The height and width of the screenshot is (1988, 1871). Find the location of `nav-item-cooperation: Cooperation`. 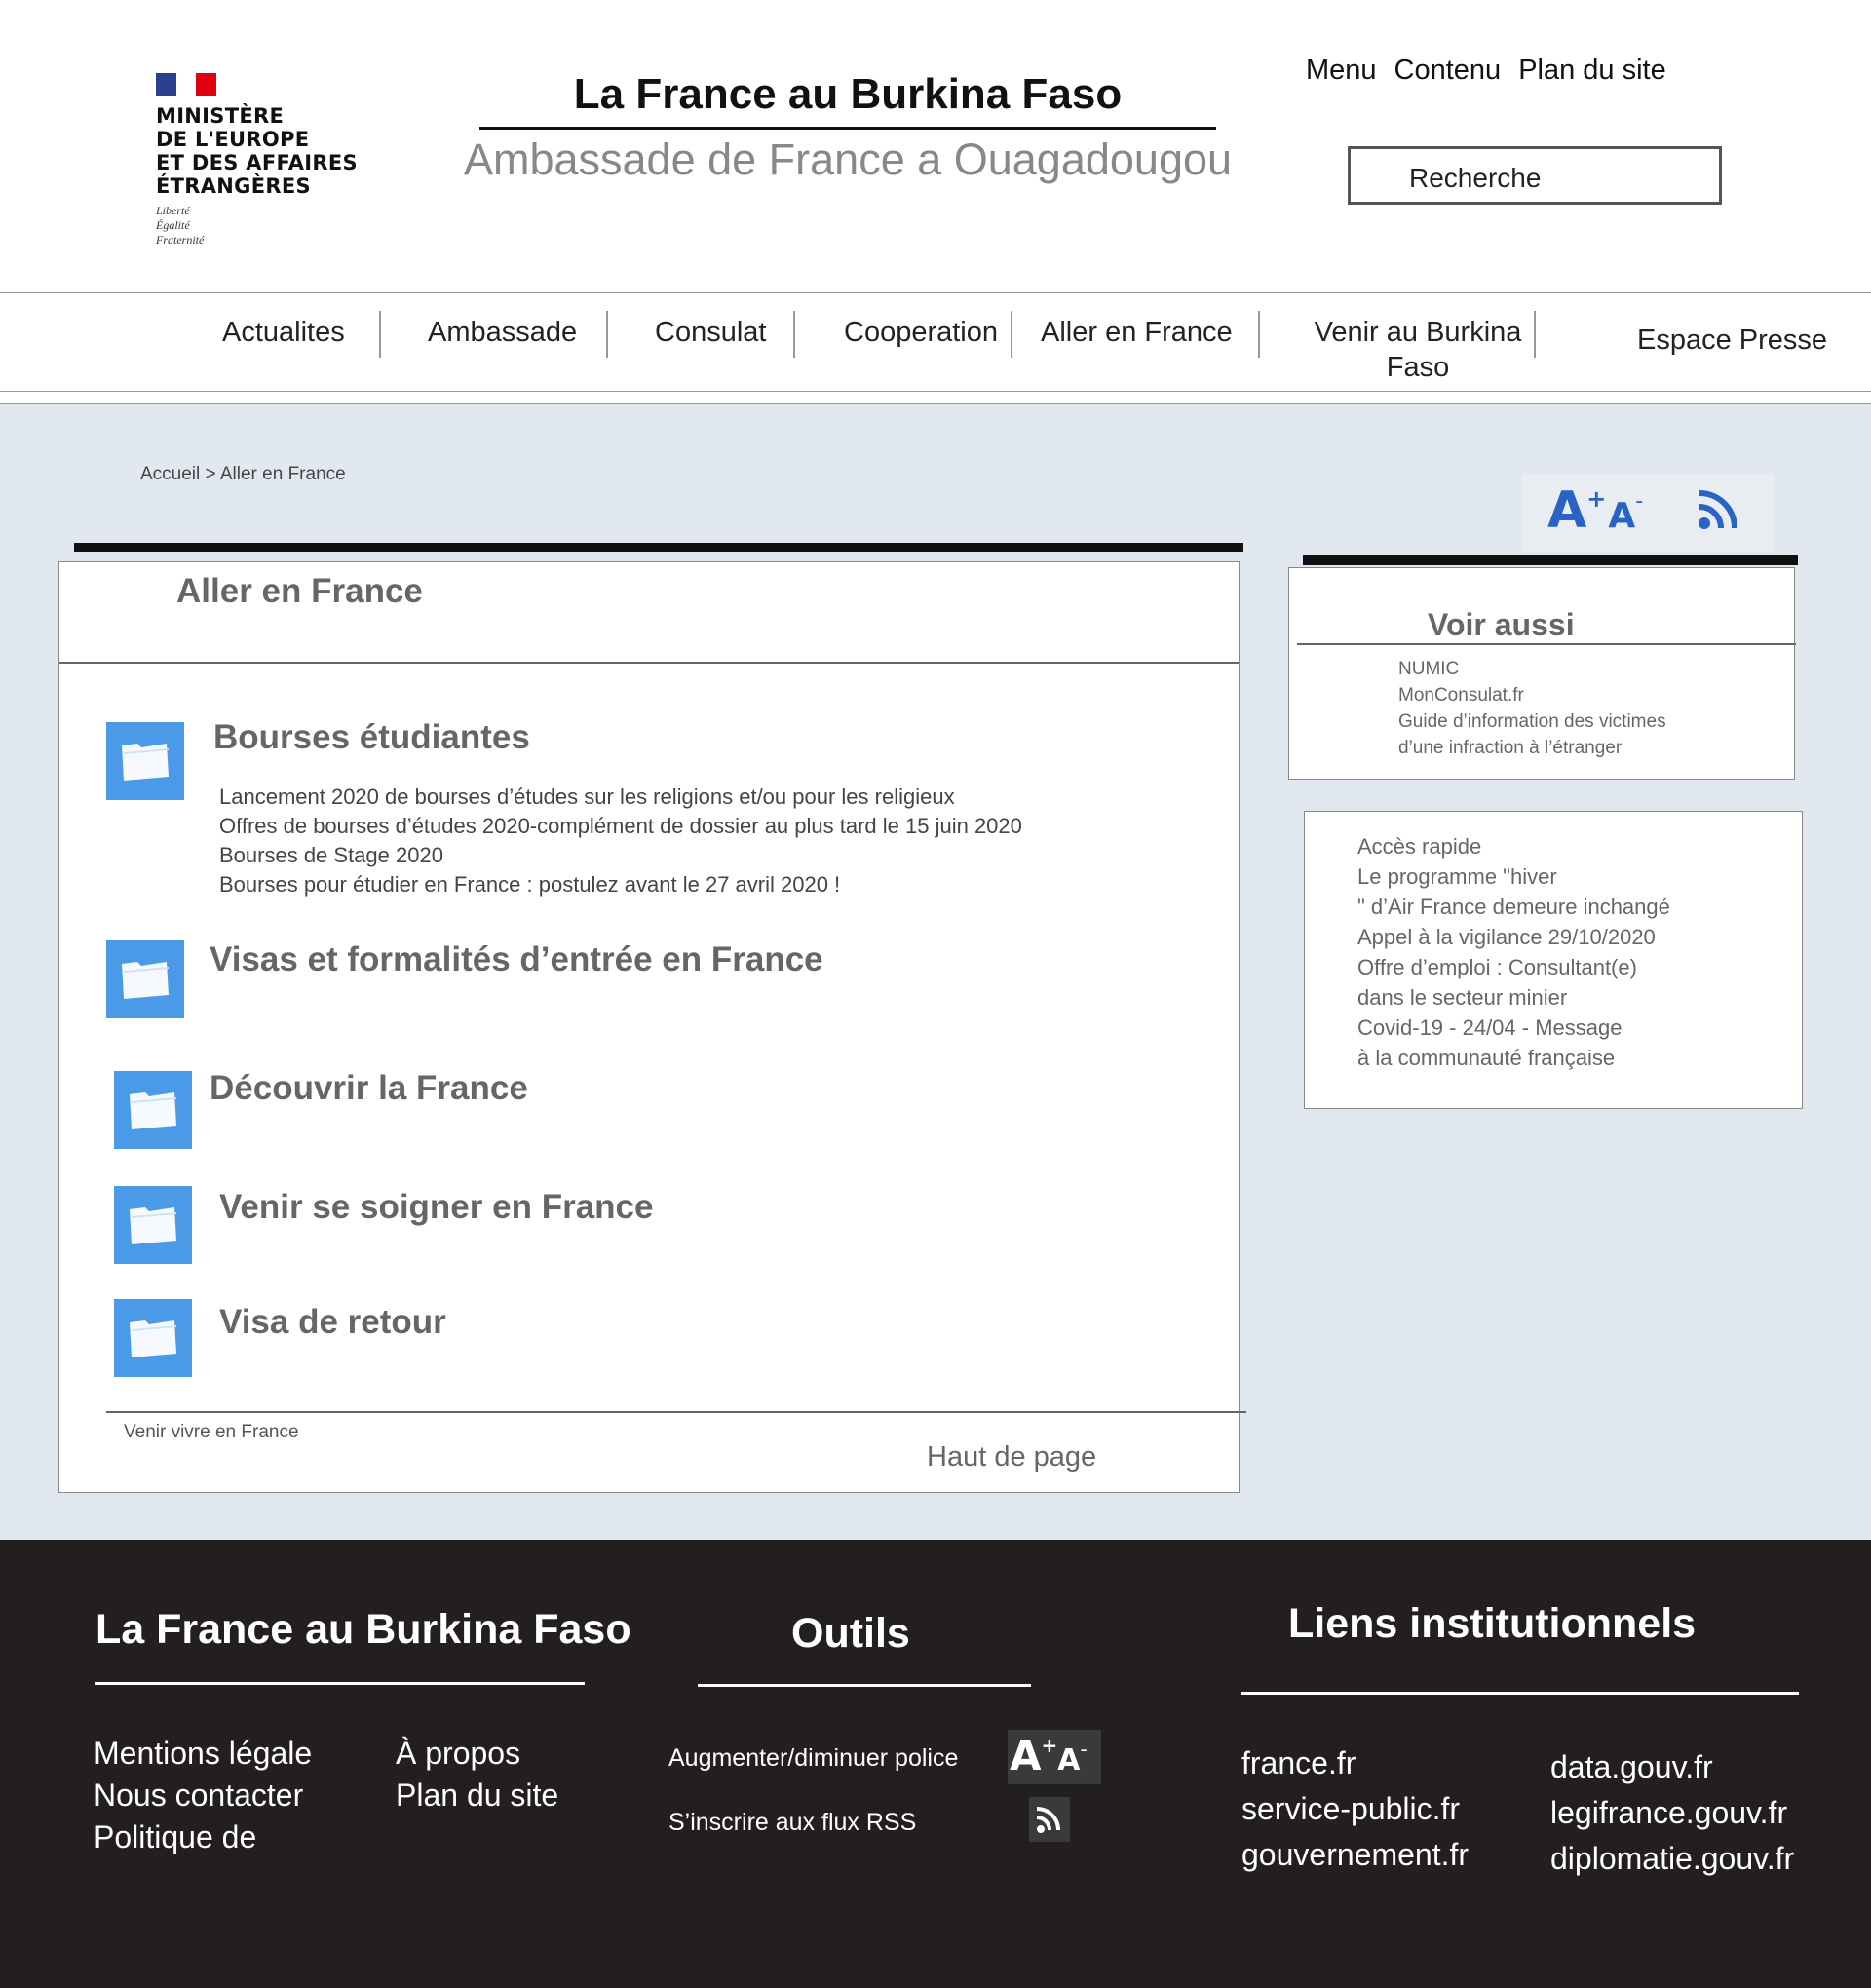

nav-item-cooperation: Cooperation is located at coordinates (921, 332).